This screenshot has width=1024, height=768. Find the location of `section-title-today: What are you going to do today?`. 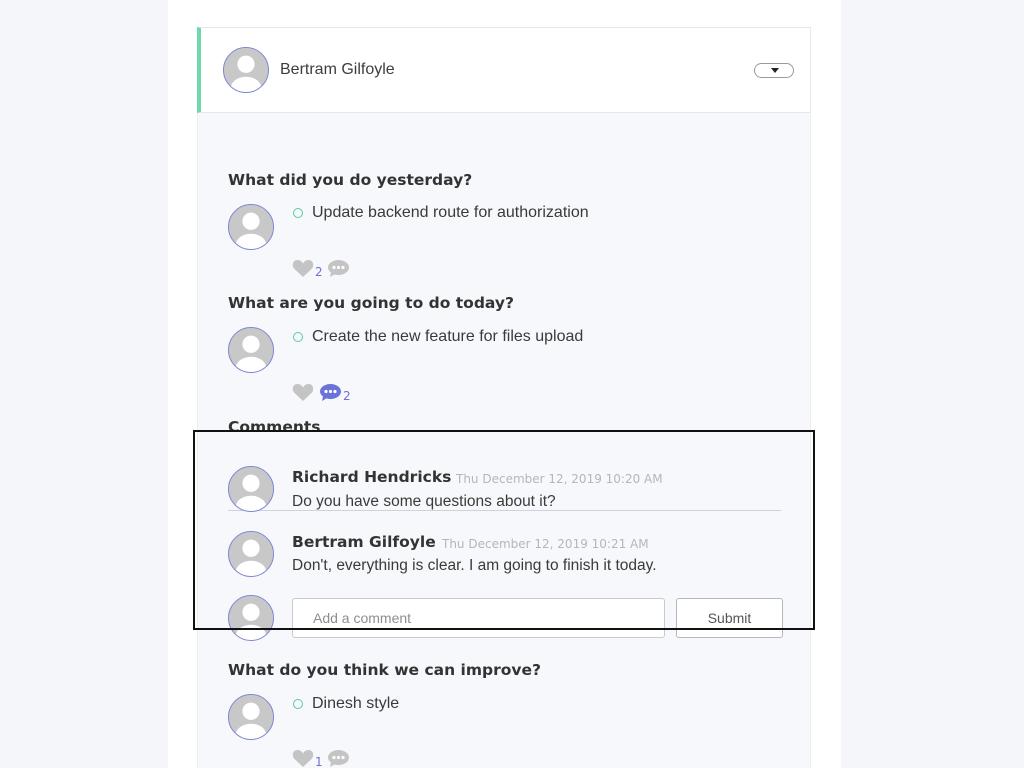

section-title-today: What are you going to do today? is located at coordinates (371, 303).